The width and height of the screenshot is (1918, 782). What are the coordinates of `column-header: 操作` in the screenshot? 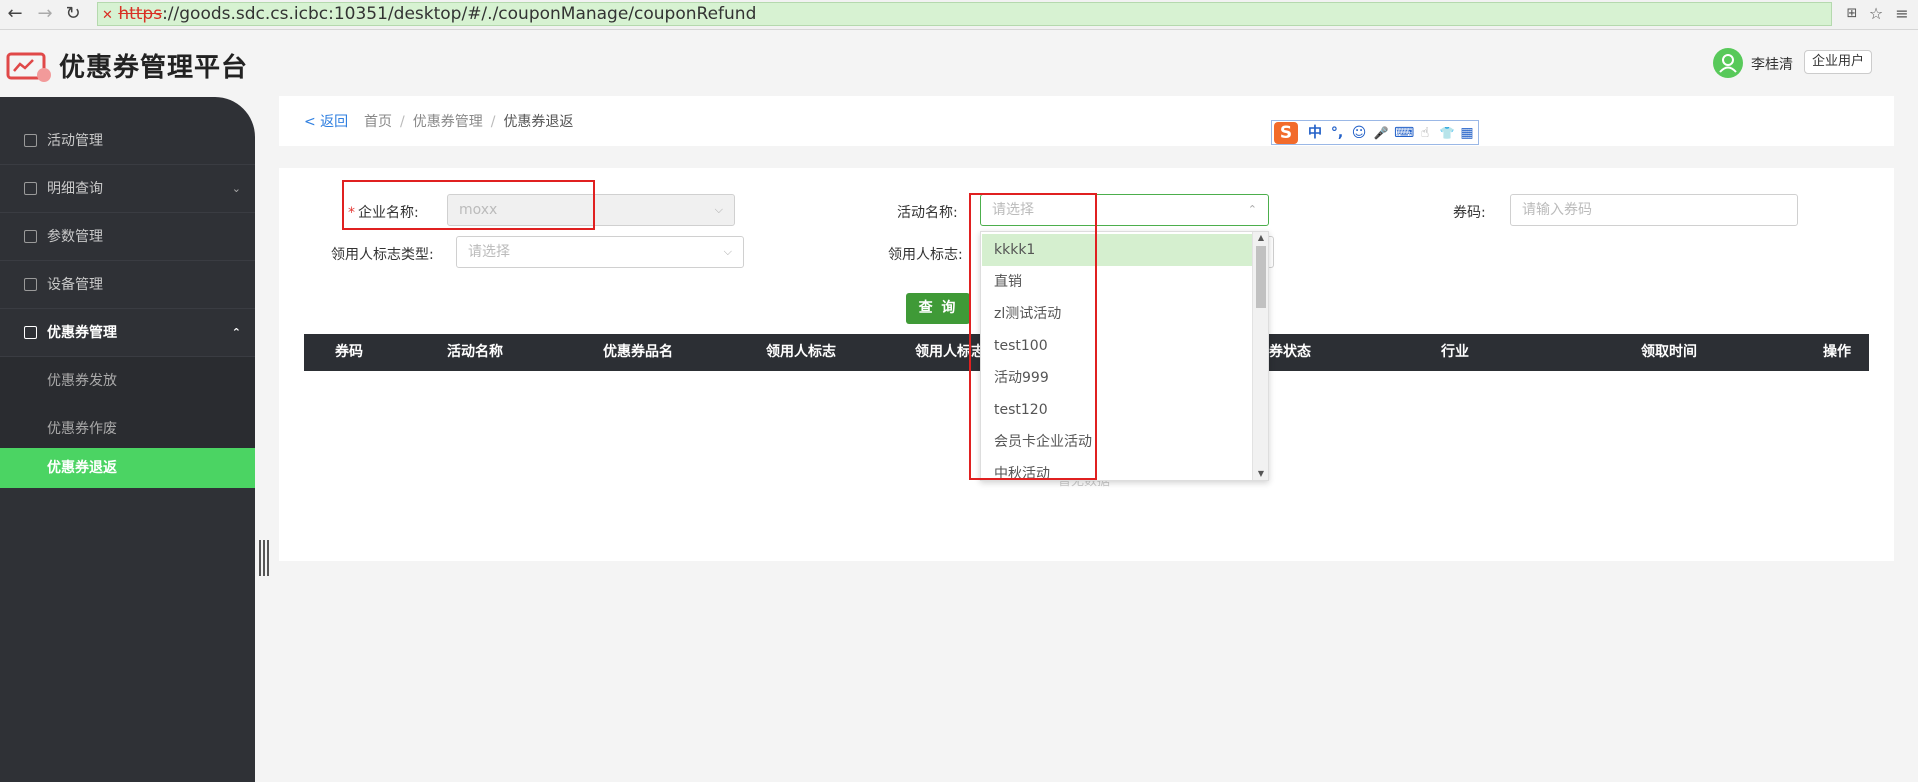 It's located at (1837, 352).